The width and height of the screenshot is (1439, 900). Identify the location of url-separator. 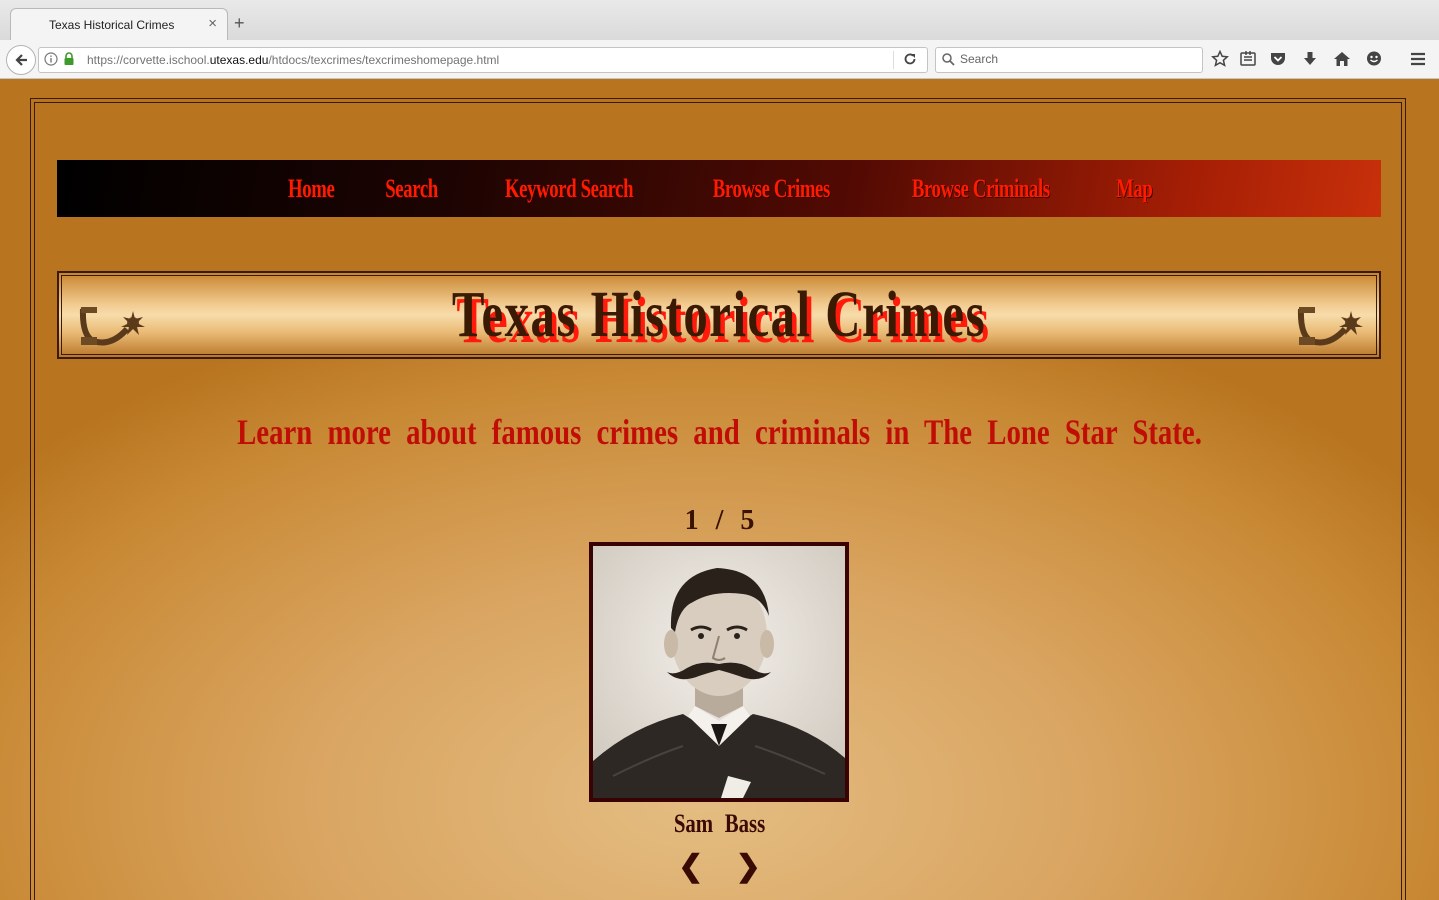
(893, 60).